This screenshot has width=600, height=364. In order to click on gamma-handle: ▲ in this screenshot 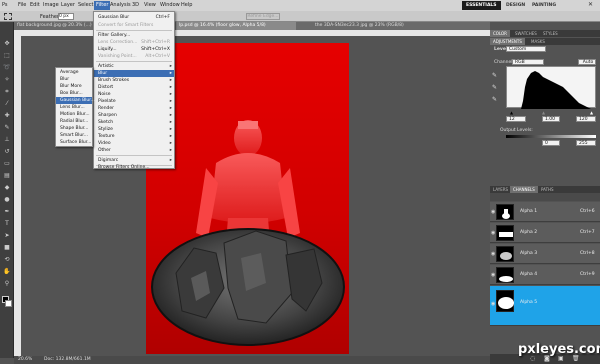, I will do `click(543, 112)`.